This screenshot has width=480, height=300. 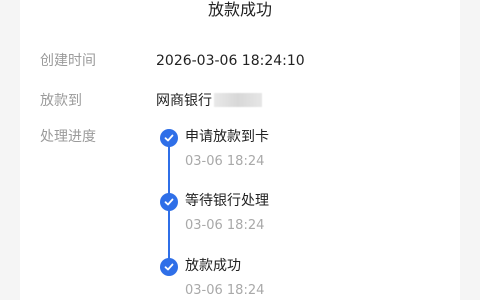 What do you see at coordinates (213, 266) in the screenshot?
I see `step-title: 放款成功` at bounding box center [213, 266].